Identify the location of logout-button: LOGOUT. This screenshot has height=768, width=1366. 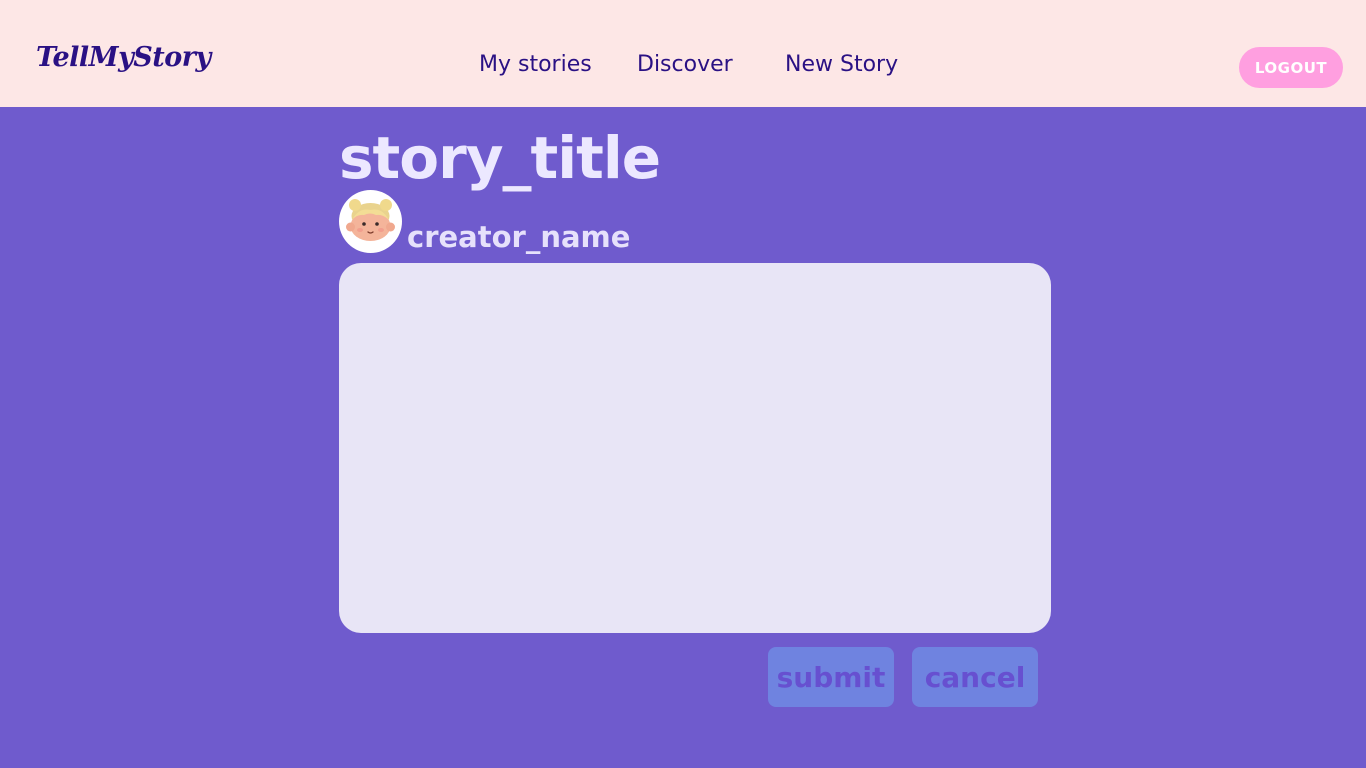
(1291, 67).